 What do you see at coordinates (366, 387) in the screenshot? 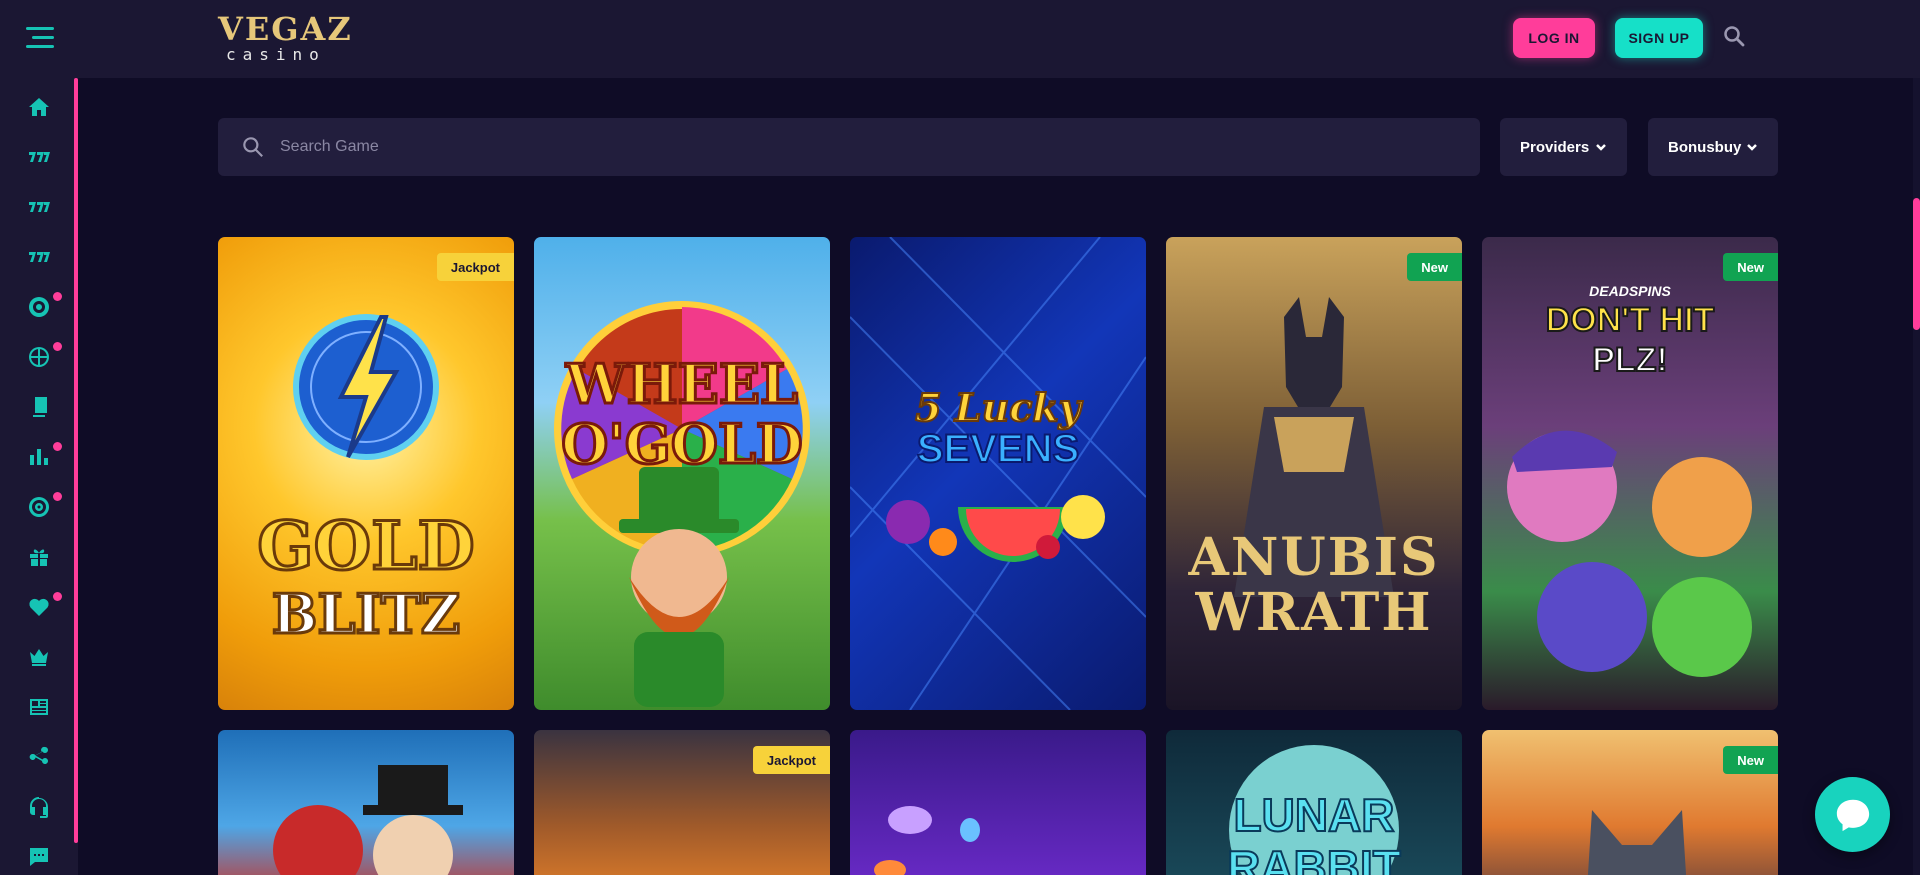
I see `lightning-orb-icon` at bounding box center [366, 387].